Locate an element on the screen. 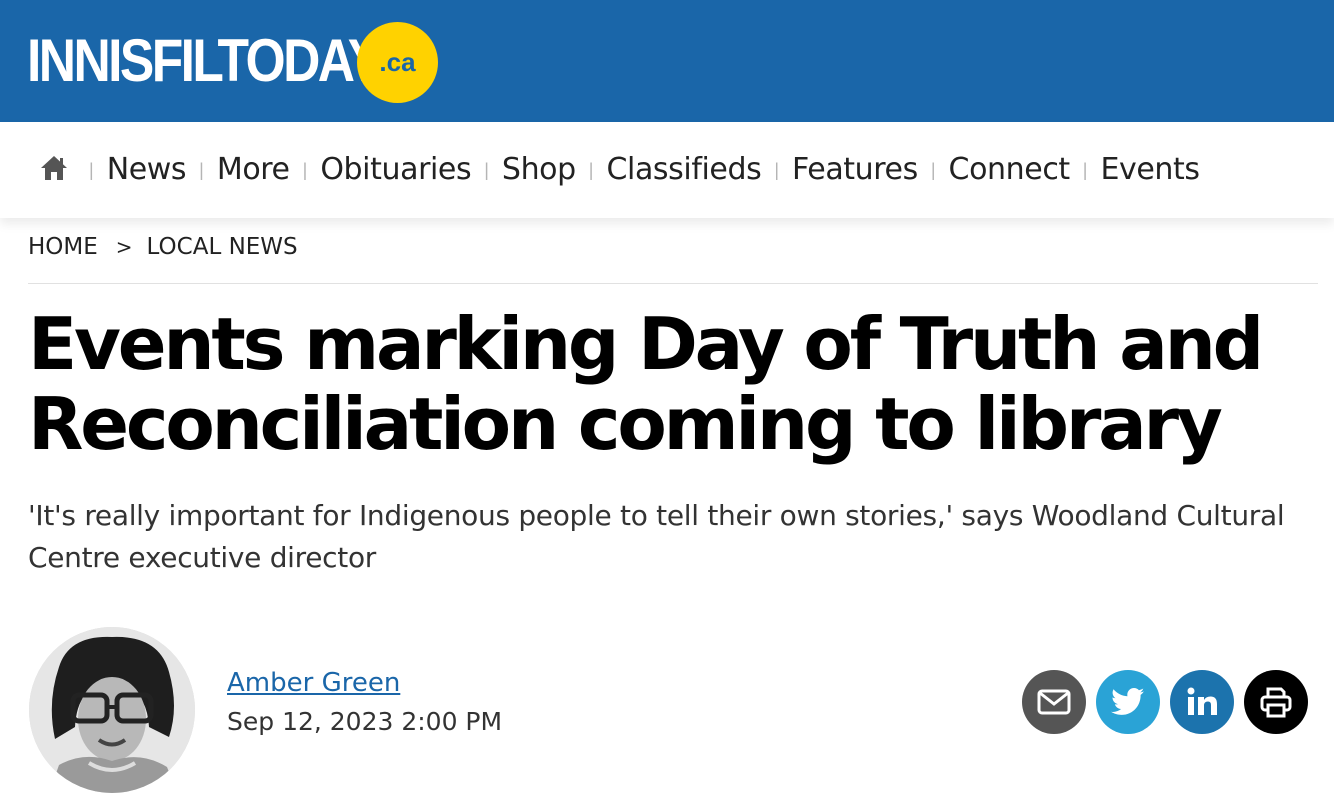 Image resolution: width=1334 pixels, height=806 pixels. nav-item-features: Features is located at coordinates (855, 170).